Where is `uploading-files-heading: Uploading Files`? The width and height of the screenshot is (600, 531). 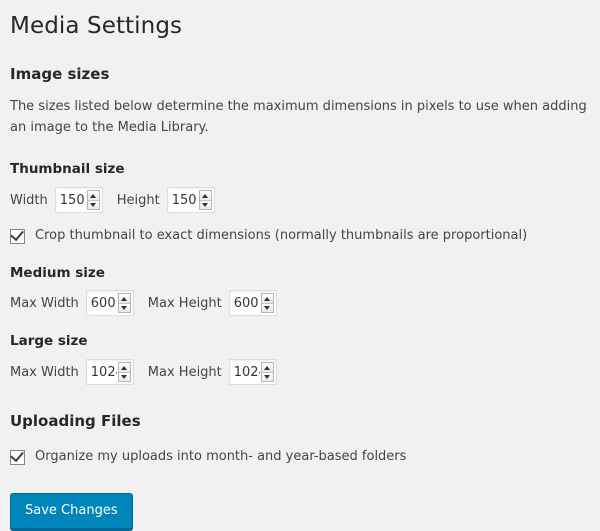 uploading-files-heading: Uploading Files is located at coordinates (75, 421).